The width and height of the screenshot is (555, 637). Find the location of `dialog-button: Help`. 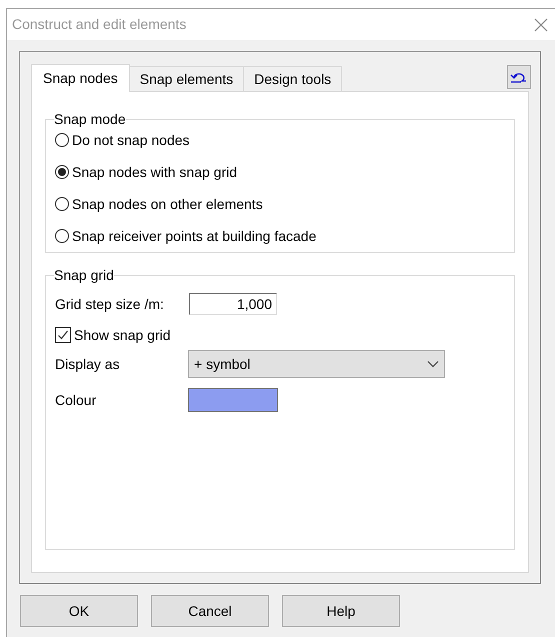

dialog-button: Help is located at coordinates (341, 611).